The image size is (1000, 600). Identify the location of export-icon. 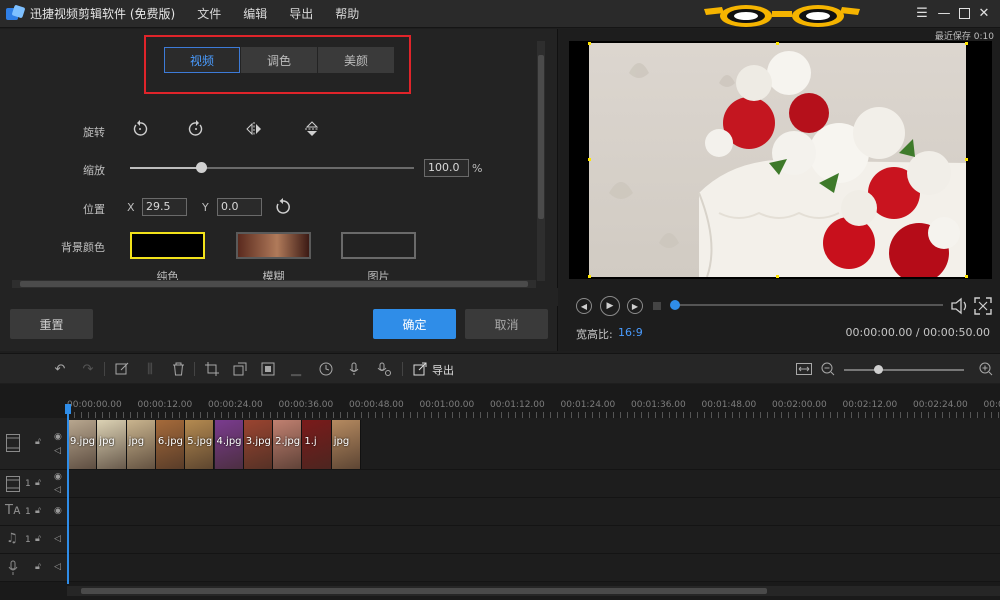
(420, 369).